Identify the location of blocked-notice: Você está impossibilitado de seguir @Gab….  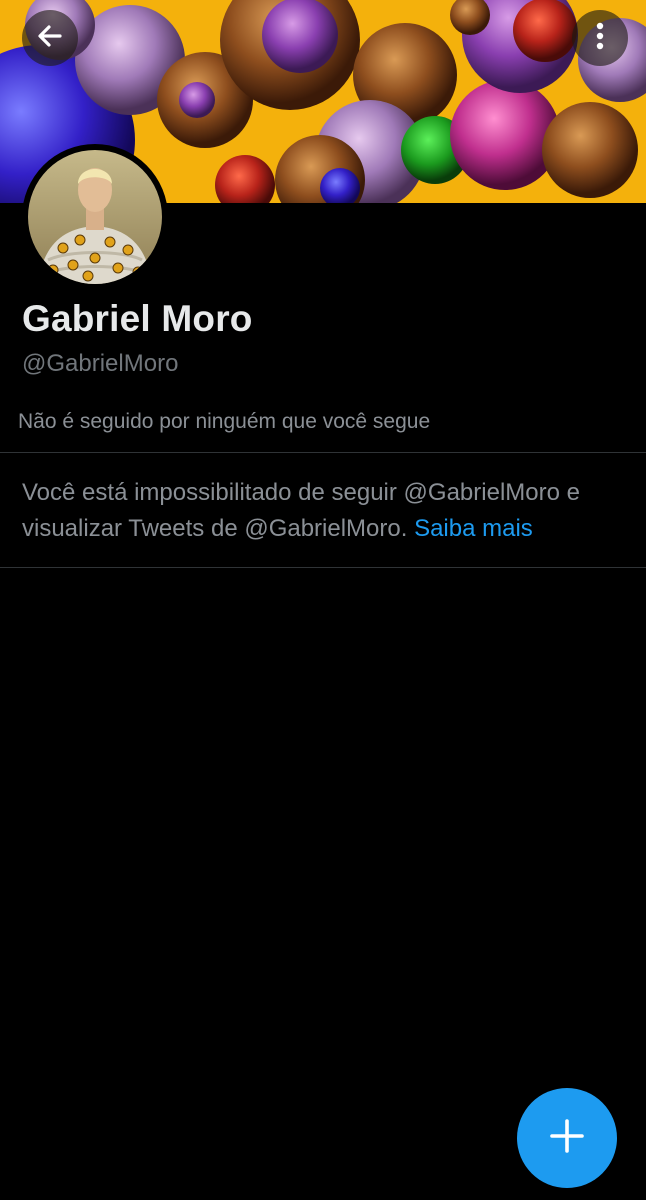
(327, 511).